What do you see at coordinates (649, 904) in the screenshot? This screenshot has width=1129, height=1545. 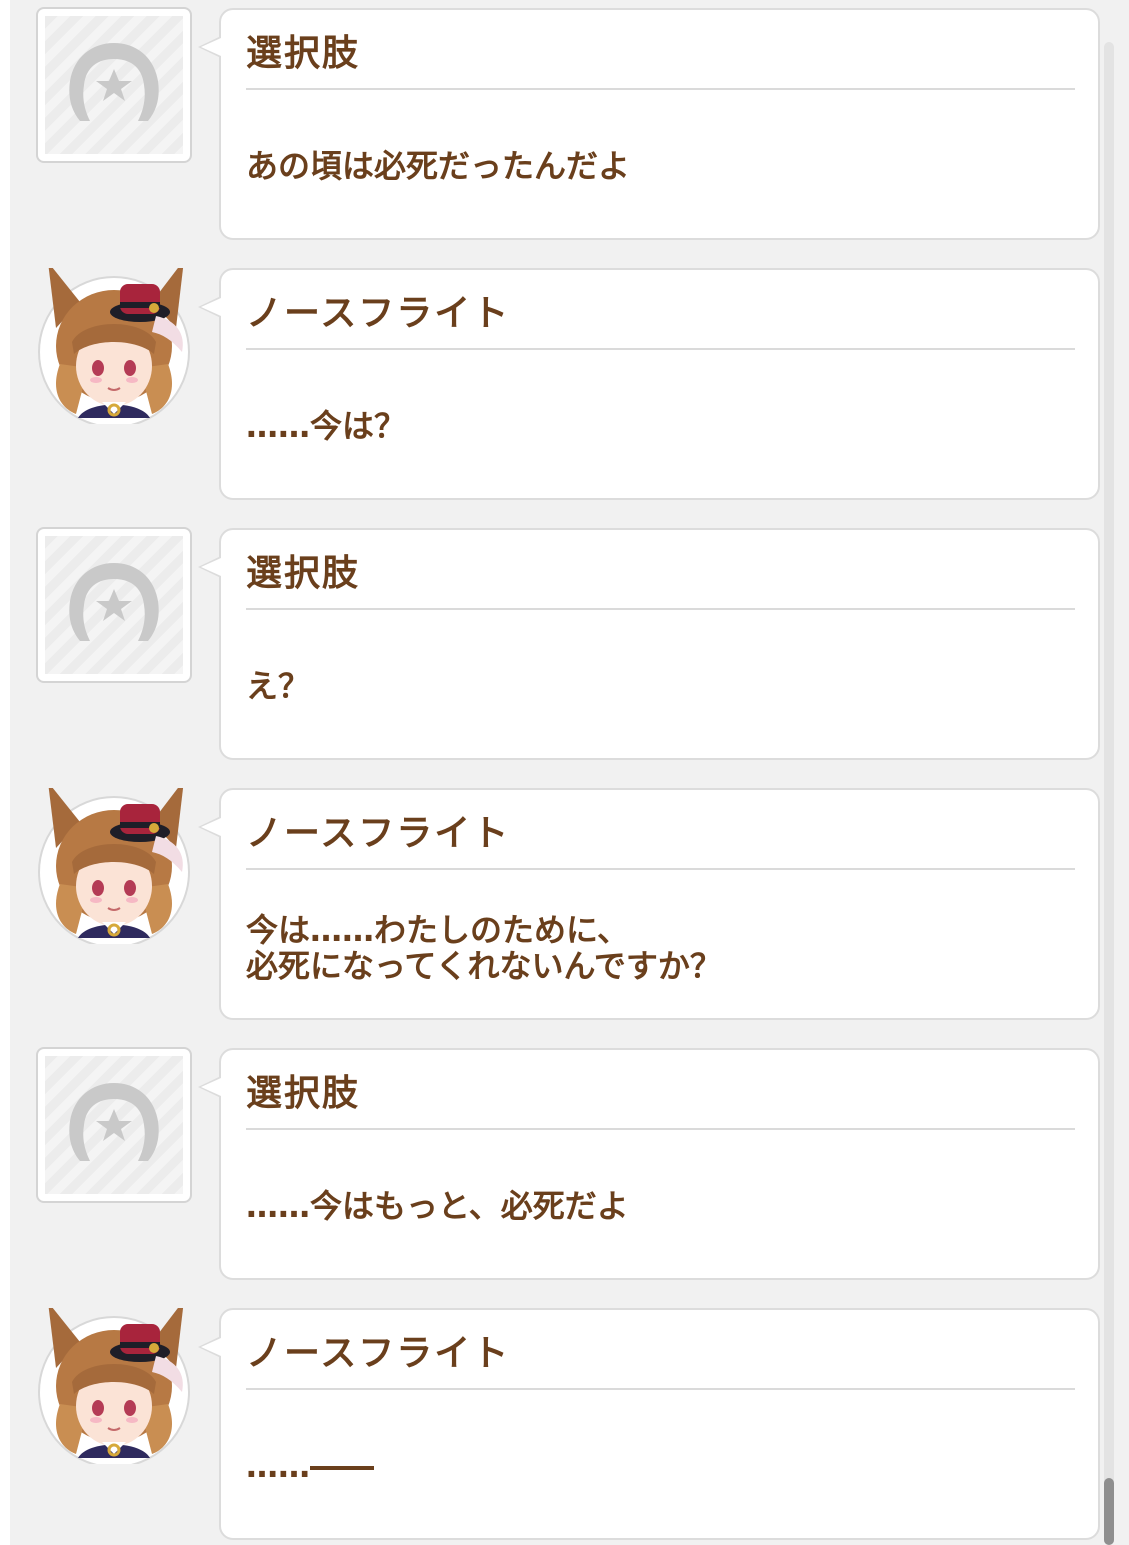 I see `dialogue-bubble: ノースフライト 今は……わたしのために、 必死になってくれないんですか？` at bounding box center [649, 904].